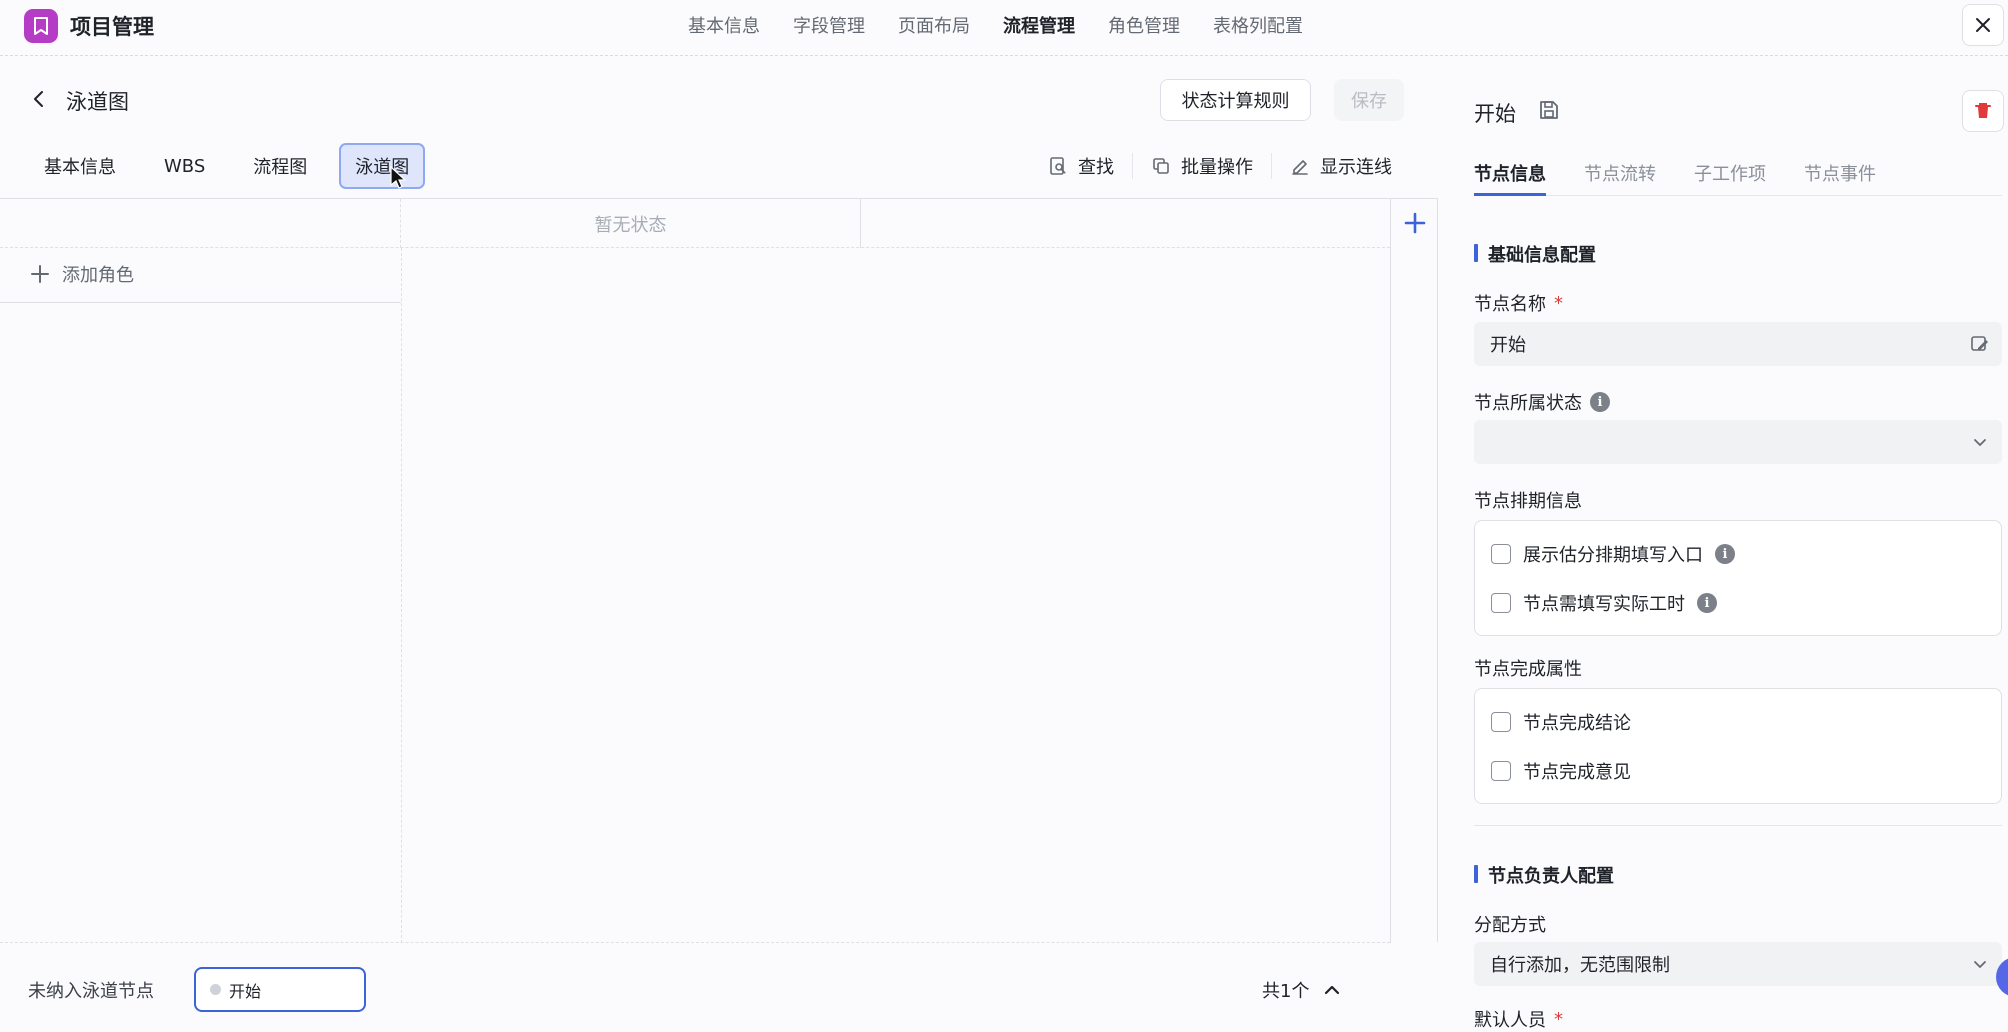  I want to click on node-name-label-text: 节点名称, so click(1510, 304).